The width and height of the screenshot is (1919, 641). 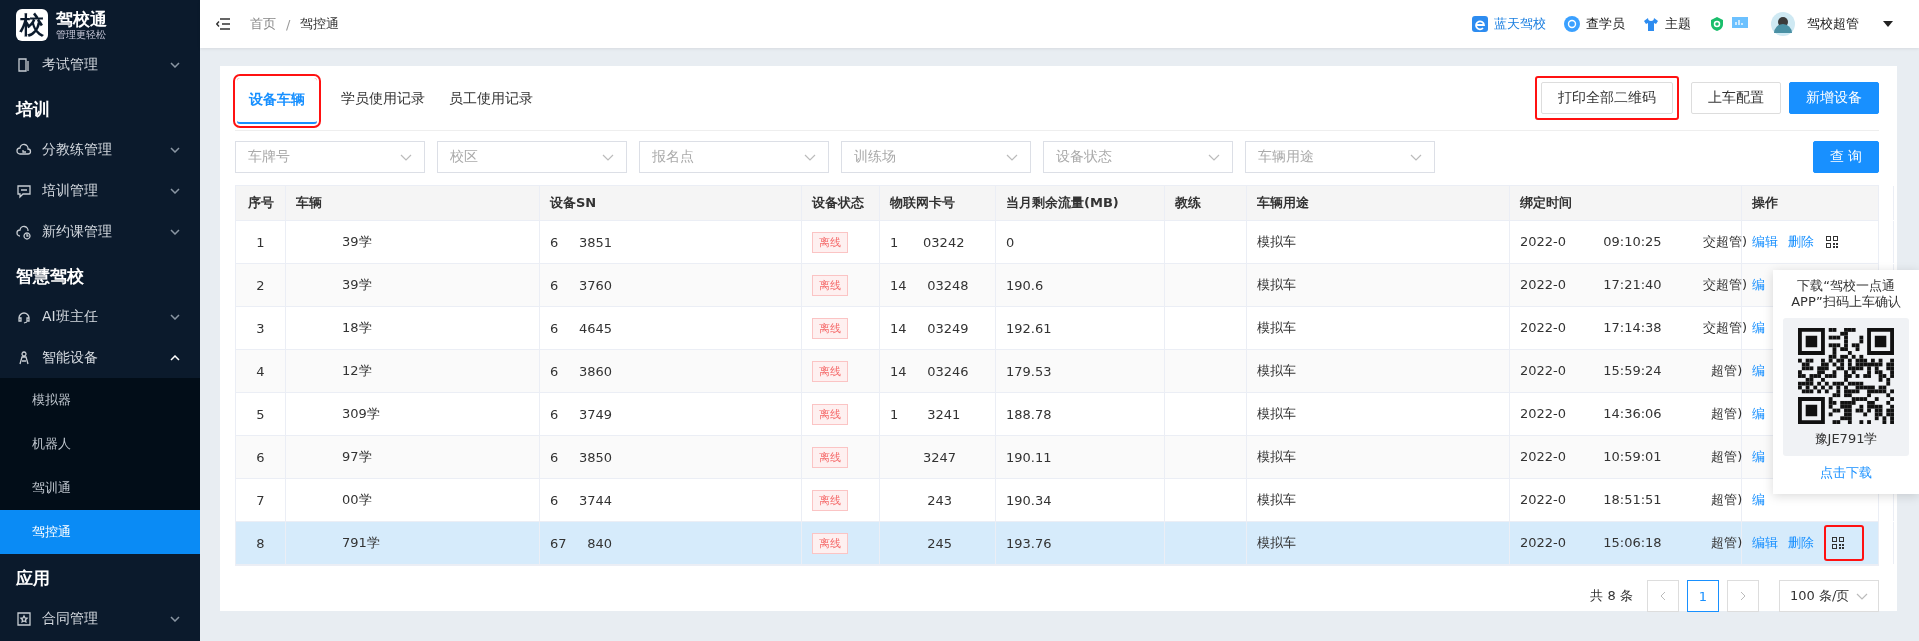 What do you see at coordinates (1029, 371) in the screenshot?
I see `table-cell: 179.53` at bounding box center [1029, 371].